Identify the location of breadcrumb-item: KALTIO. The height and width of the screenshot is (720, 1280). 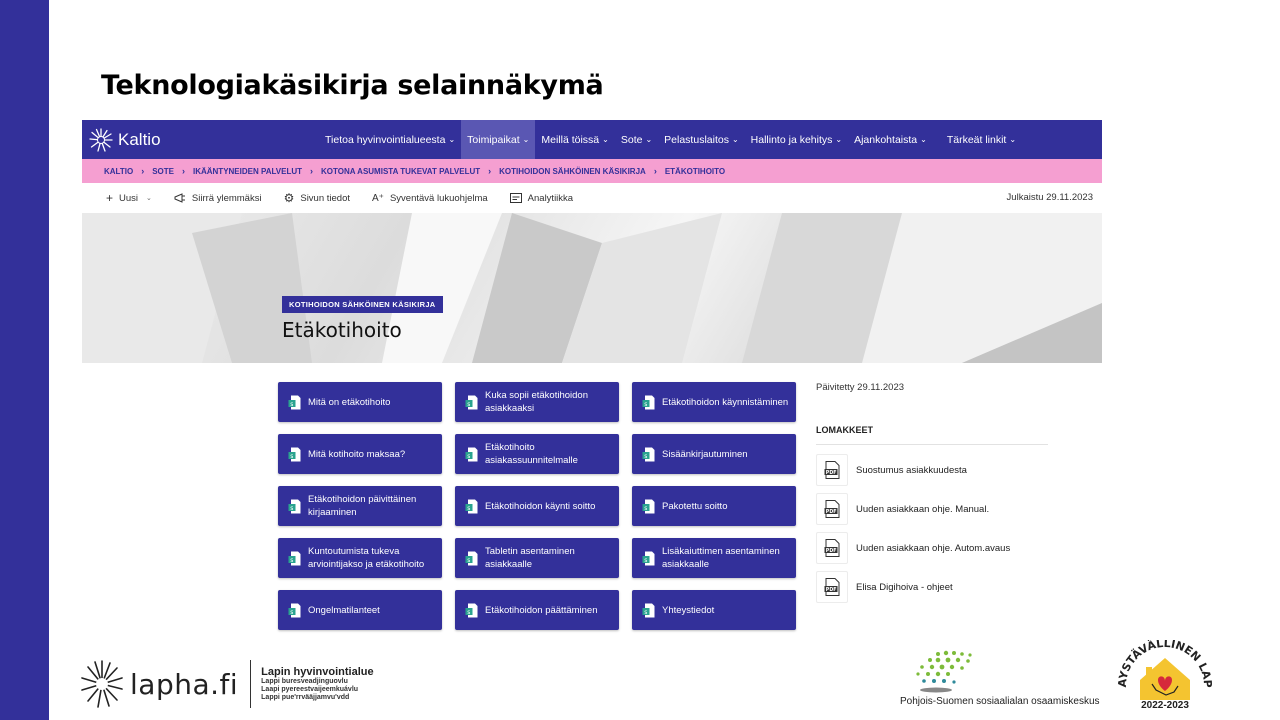
(118, 171).